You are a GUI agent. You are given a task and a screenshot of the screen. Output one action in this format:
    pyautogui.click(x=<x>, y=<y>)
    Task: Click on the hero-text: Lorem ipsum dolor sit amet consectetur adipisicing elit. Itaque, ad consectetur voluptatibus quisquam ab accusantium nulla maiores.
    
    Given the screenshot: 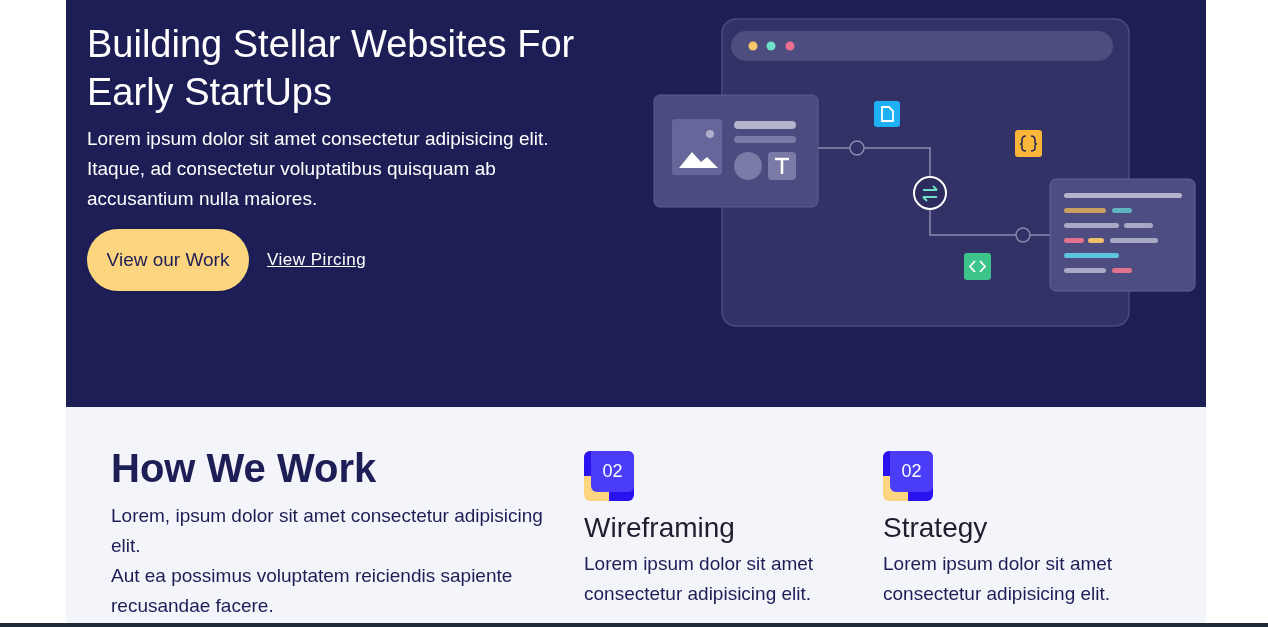 What is the action you would take?
    pyautogui.click(x=318, y=169)
    